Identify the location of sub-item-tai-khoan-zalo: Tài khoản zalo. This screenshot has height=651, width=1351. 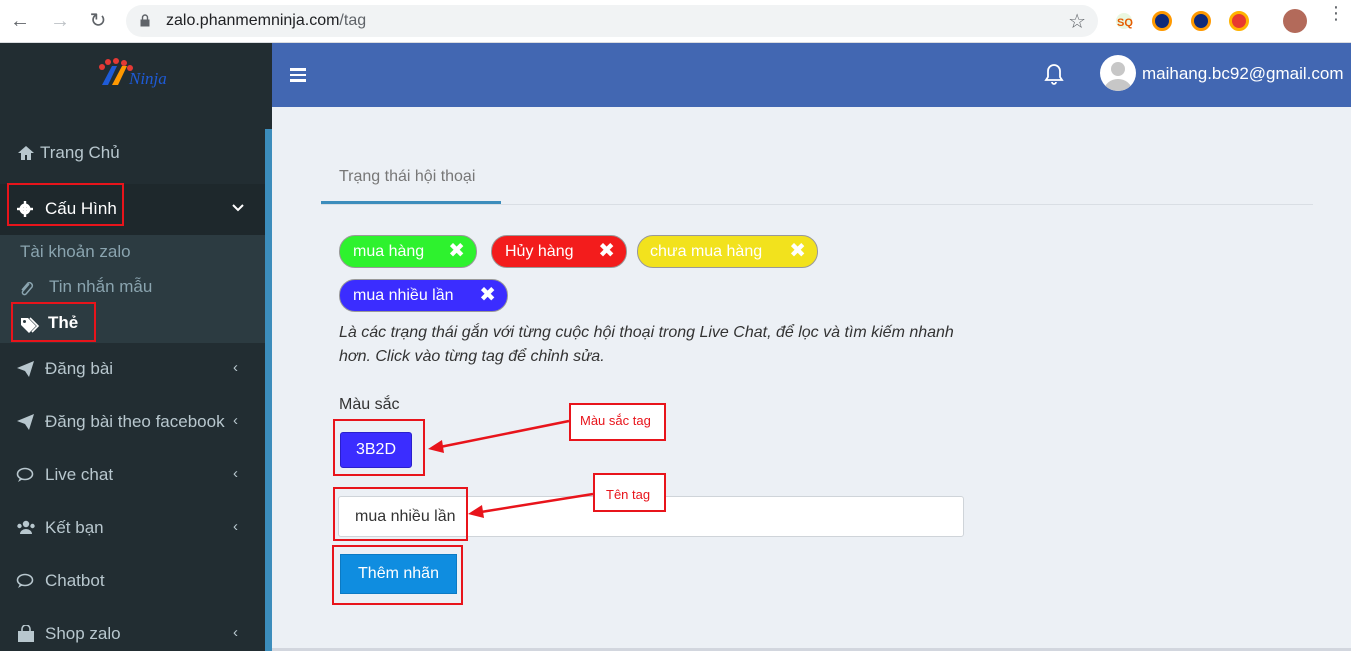
(132, 253).